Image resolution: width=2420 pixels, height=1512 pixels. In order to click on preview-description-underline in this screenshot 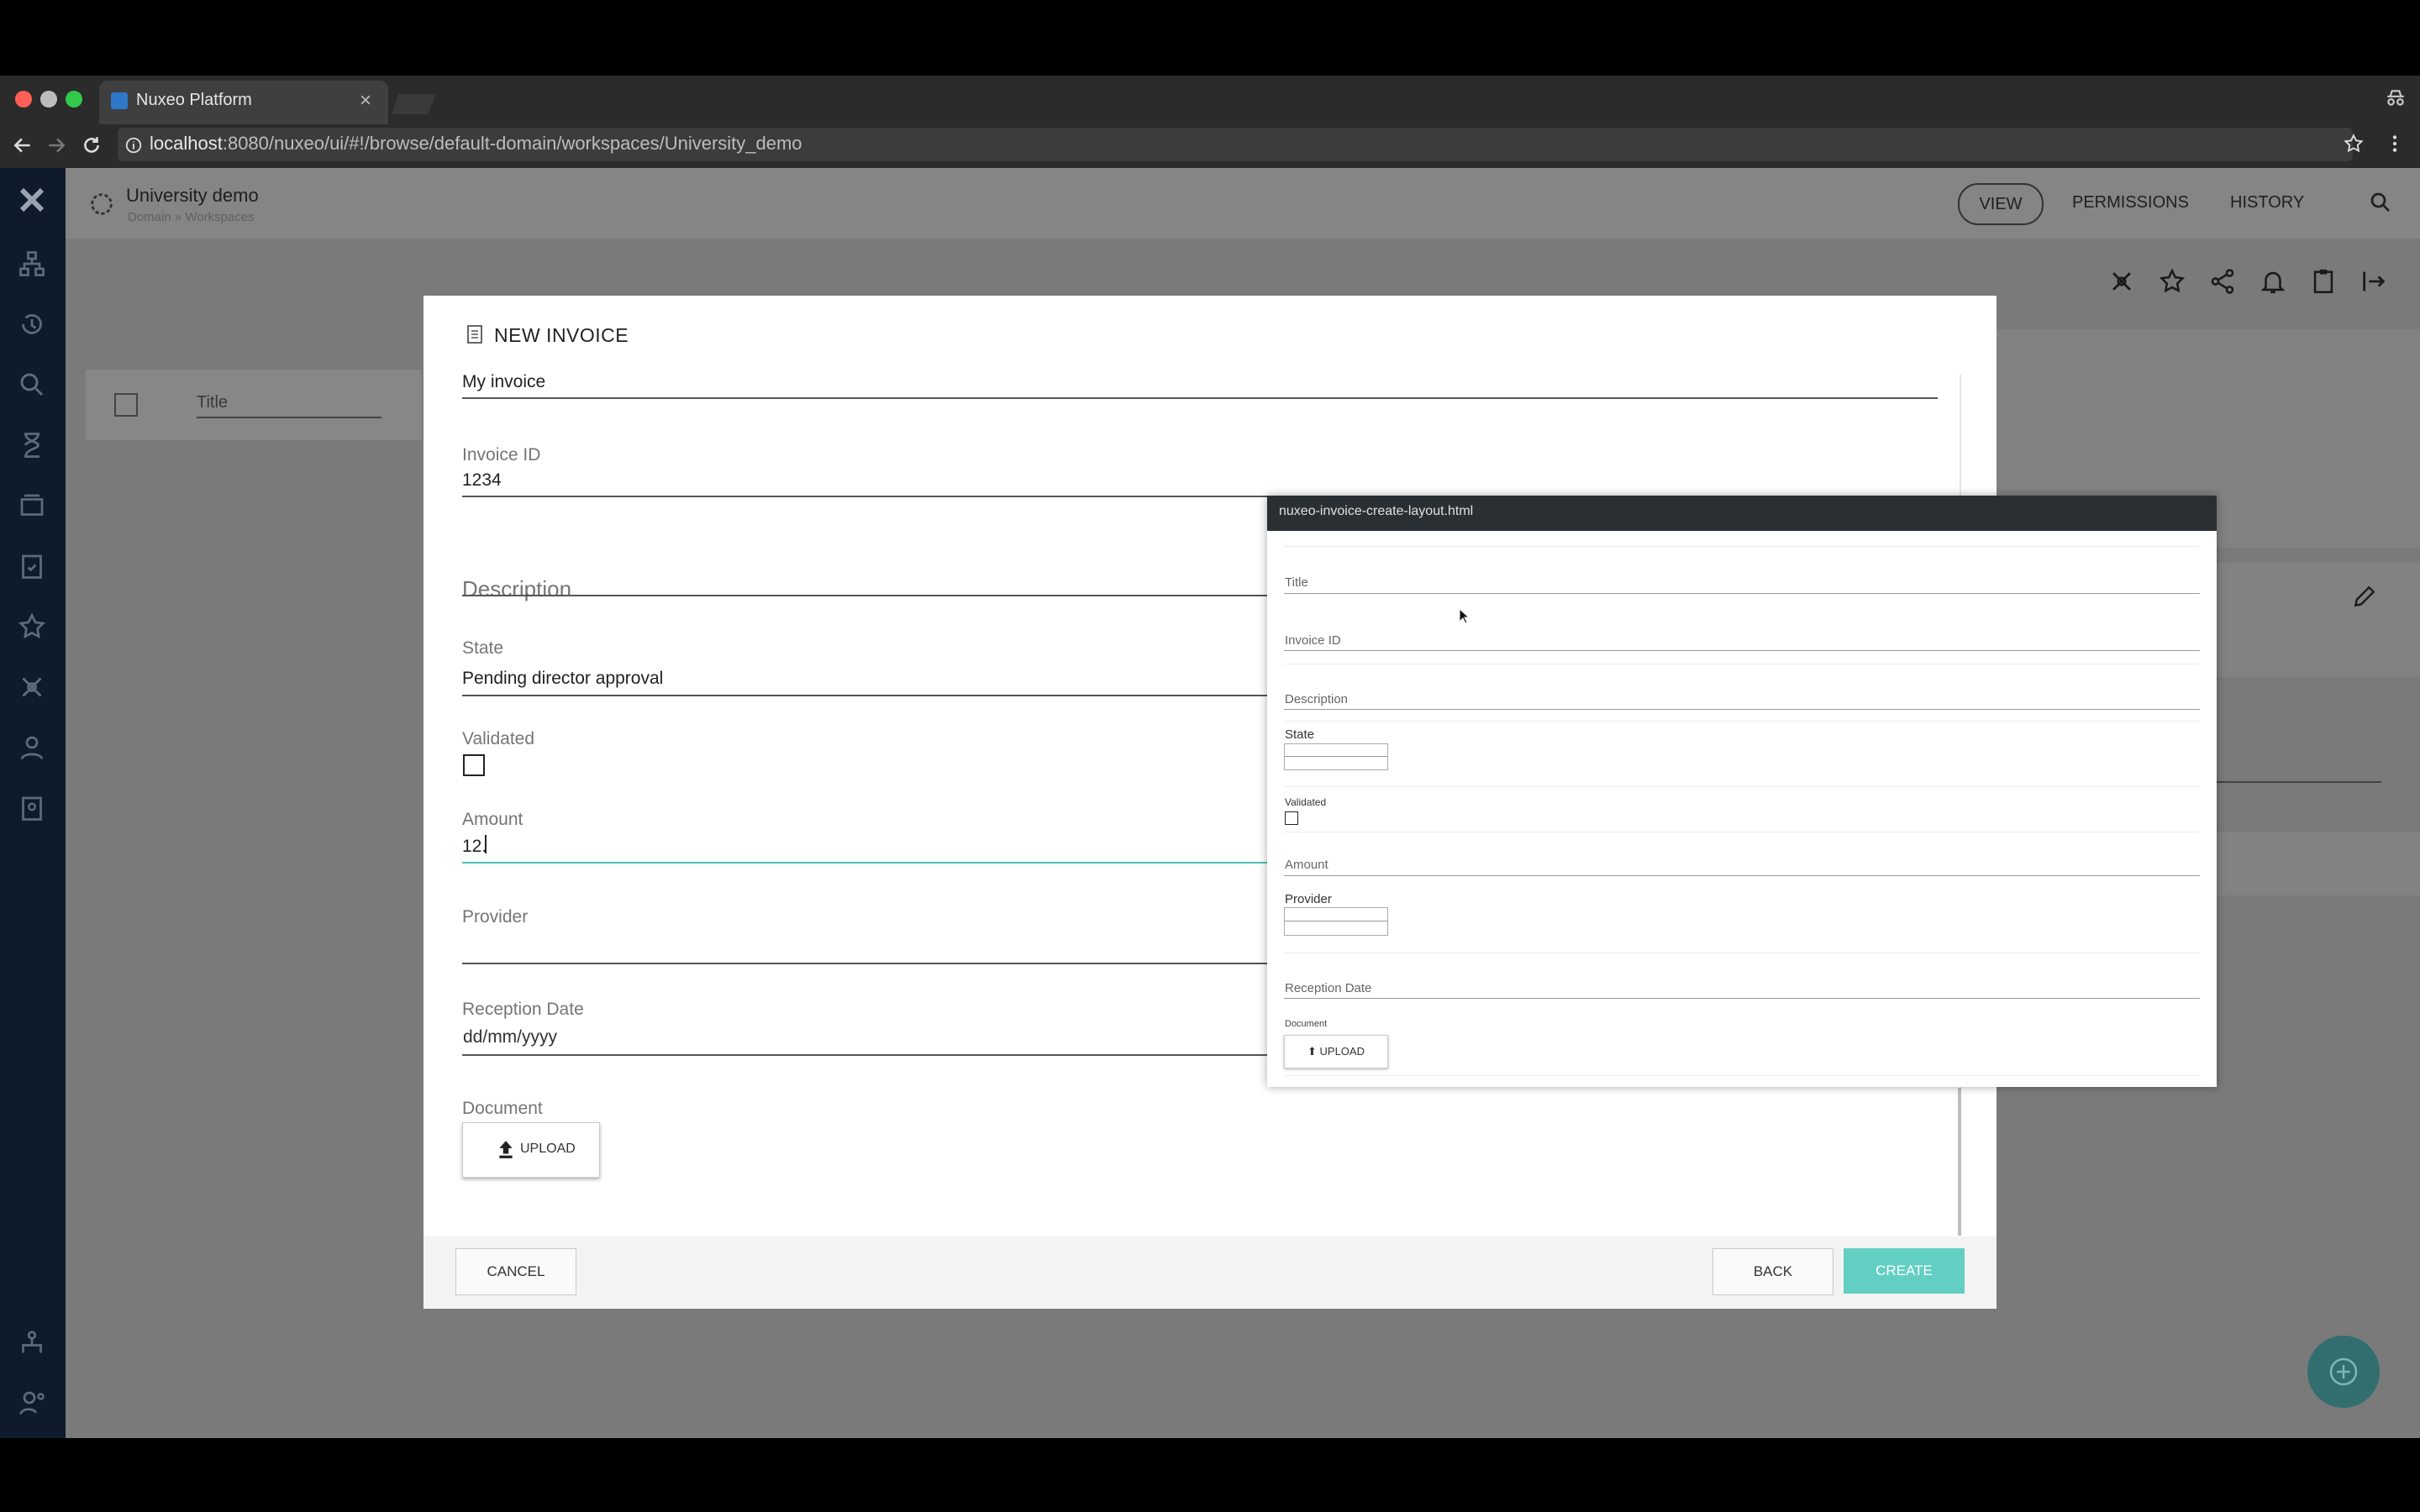, I will do `click(1742, 709)`.